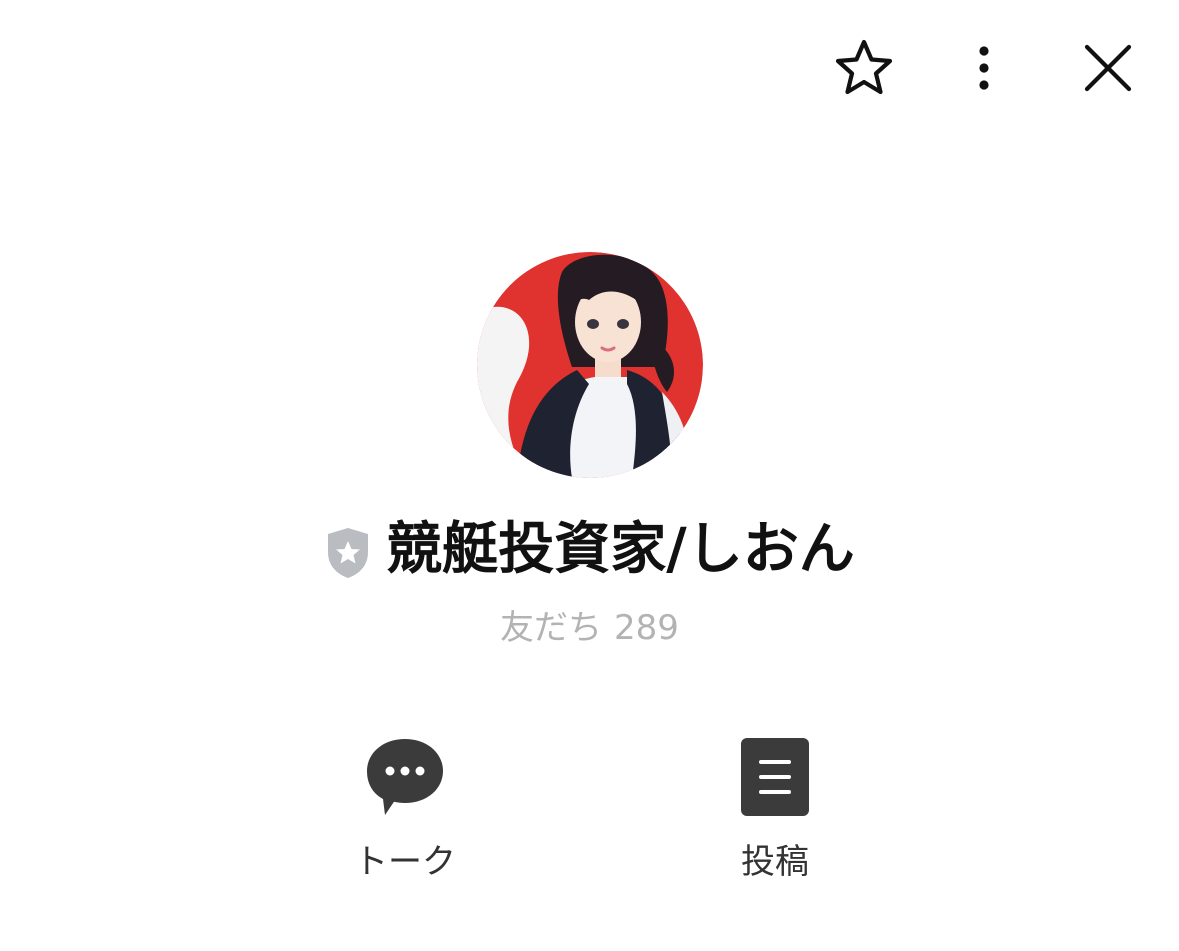  What do you see at coordinates (551, 628) in the screenshot?
I see `friends-label: 友だち` at bounding box center [551, 628].